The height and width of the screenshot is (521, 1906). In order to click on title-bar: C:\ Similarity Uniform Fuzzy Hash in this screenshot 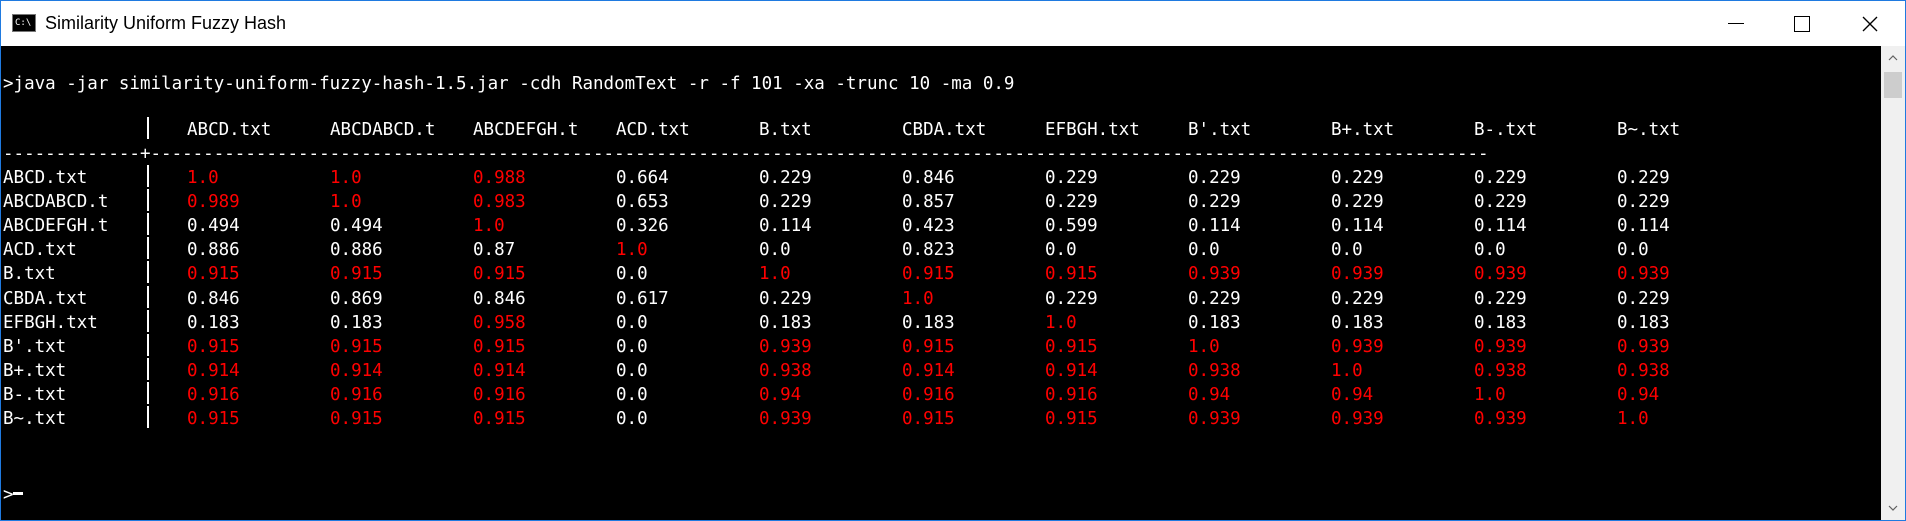, I will do `click(953, 23)`.